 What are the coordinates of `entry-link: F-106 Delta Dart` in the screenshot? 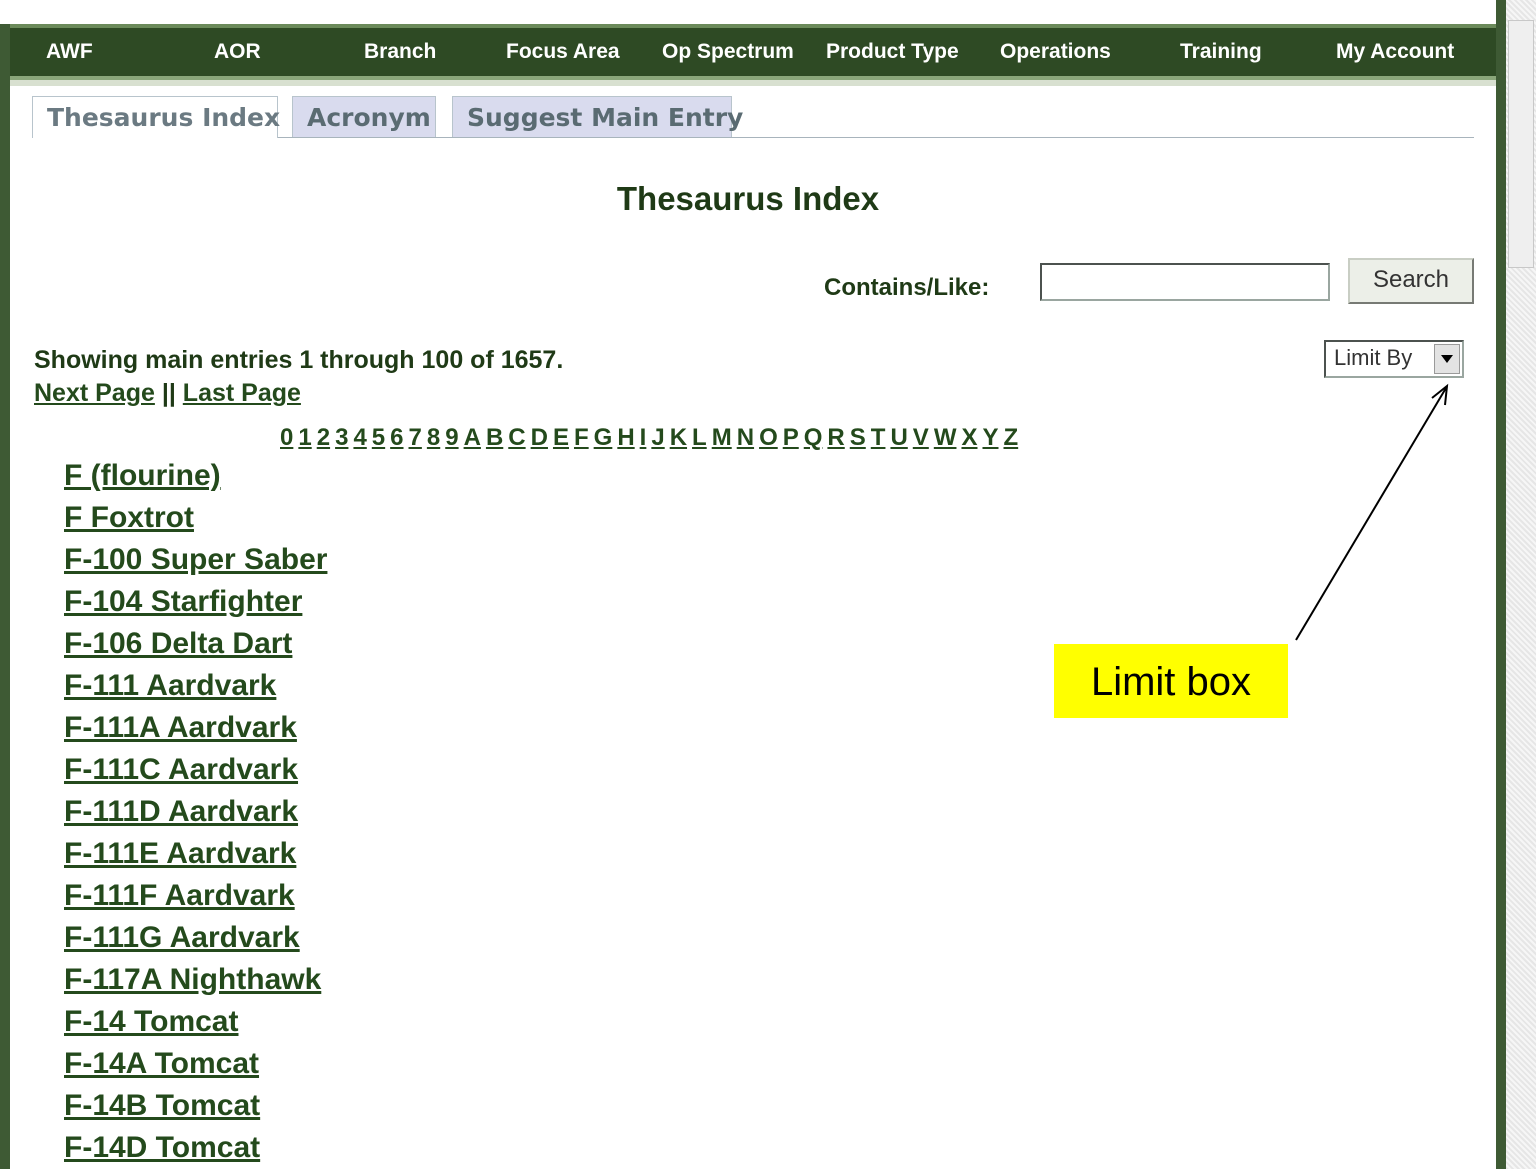 It's located at (195, 647).